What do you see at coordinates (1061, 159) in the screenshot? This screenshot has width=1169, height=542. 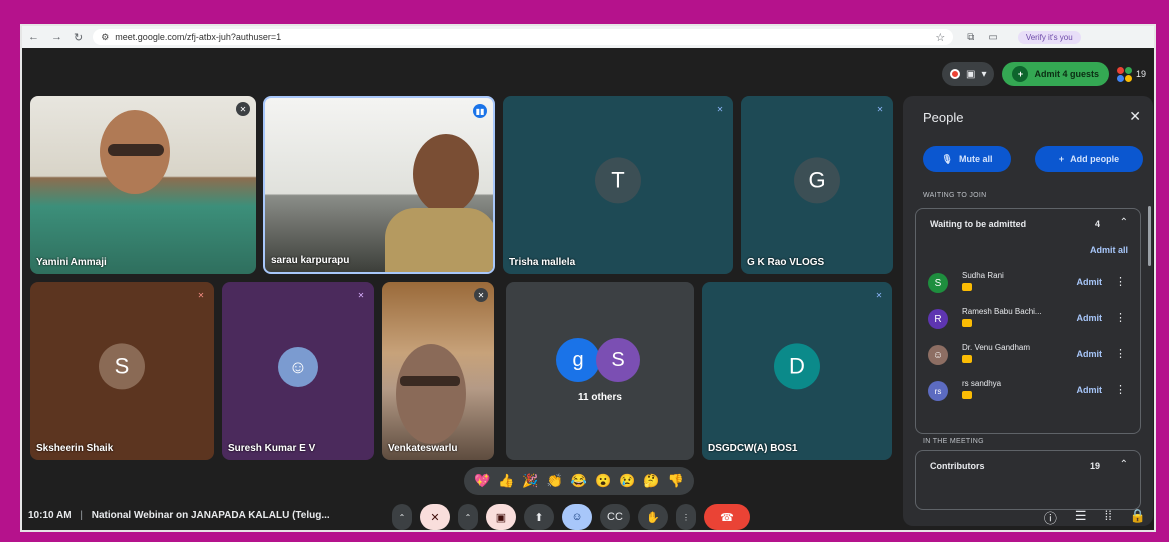 I see `add-person-icon: +` at bounding box center [1061, 159].